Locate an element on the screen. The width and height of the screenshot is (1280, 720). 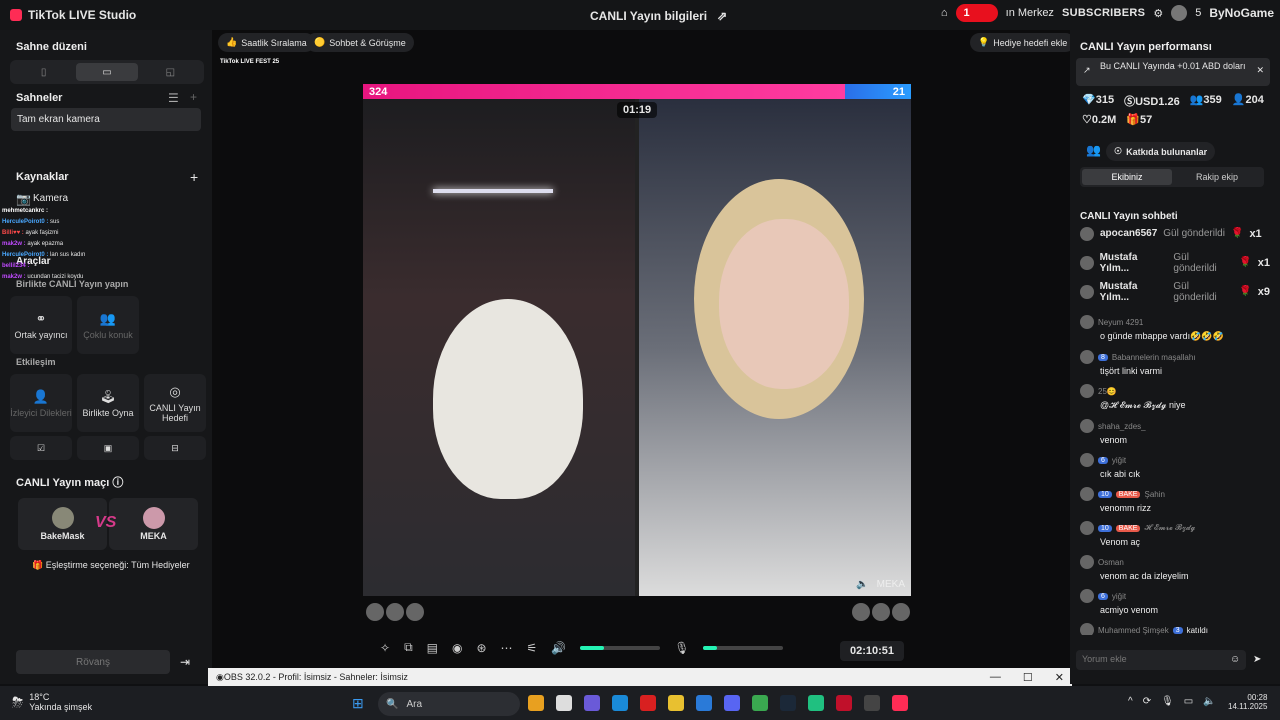
steam-icon is located at coordinates (788, 703).